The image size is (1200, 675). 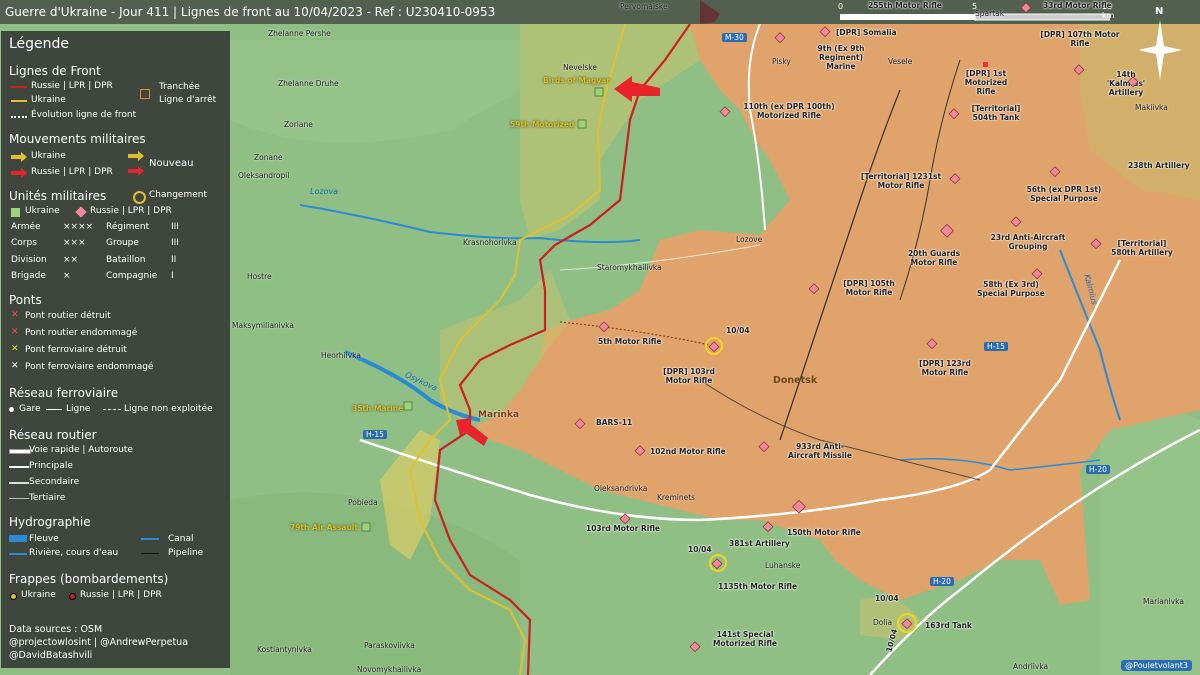 What do you see at coordinates (745, 639) in the screenshot?
I see `russia-unit-label: 141st Special Motorized Rifle` at bounding box center [745, 639].